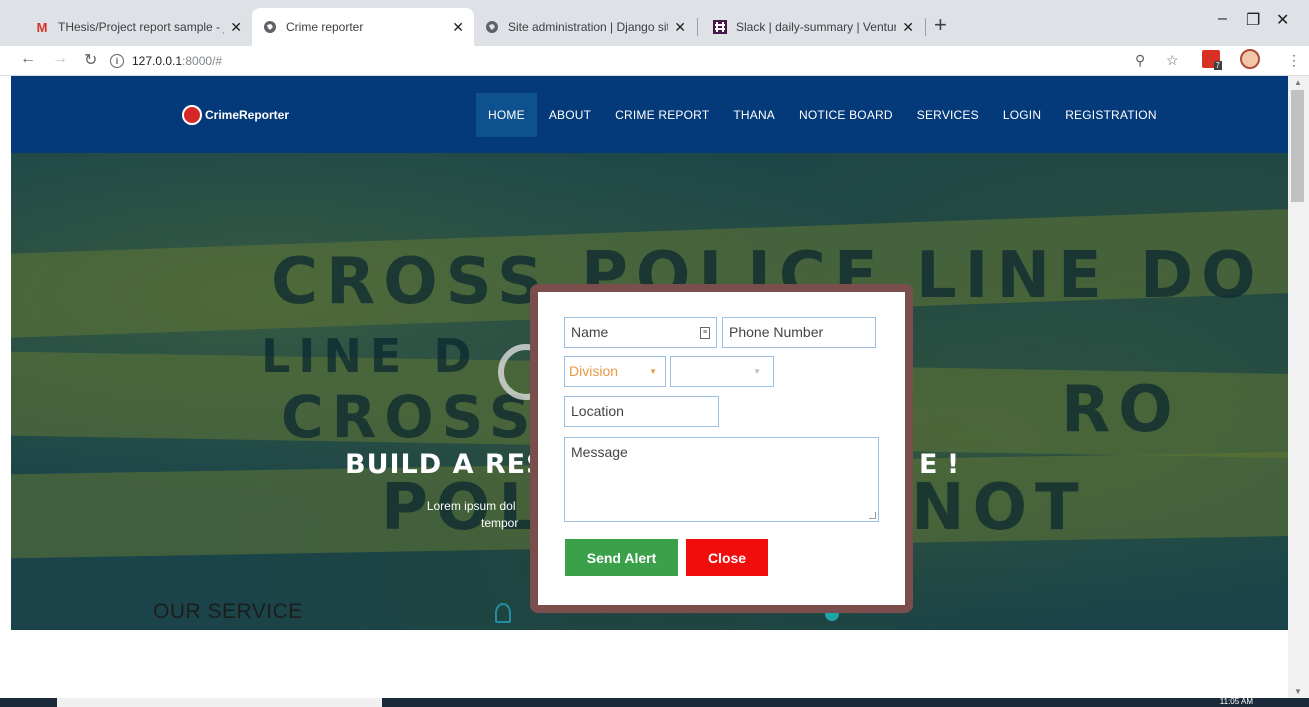 The width and height of the screenshot is (1309, 707). I want to click on minimize-icon: –, so click(1222, 19).